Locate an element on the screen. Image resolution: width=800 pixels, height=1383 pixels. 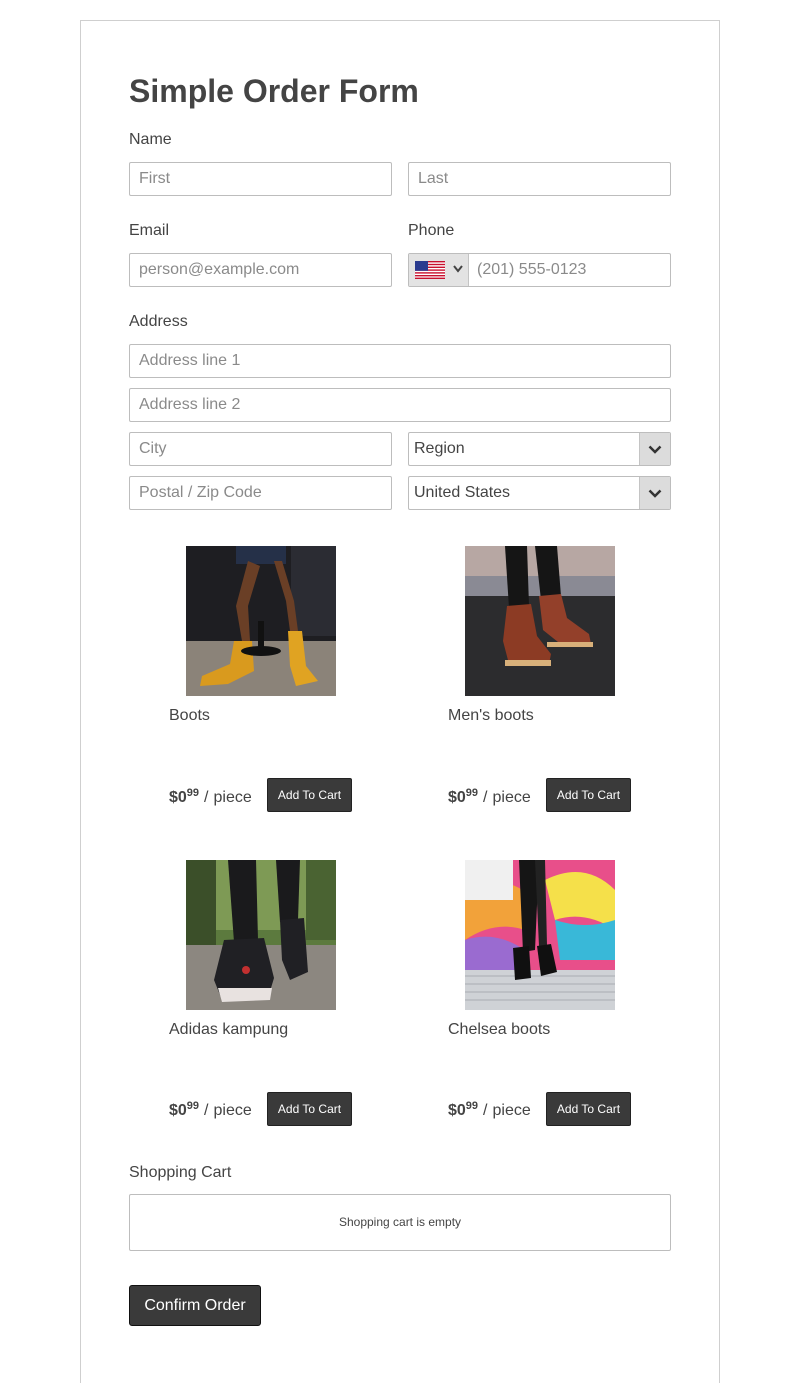
postal-code-input: Postal / Zip Code is located at coordinates (260, 493).